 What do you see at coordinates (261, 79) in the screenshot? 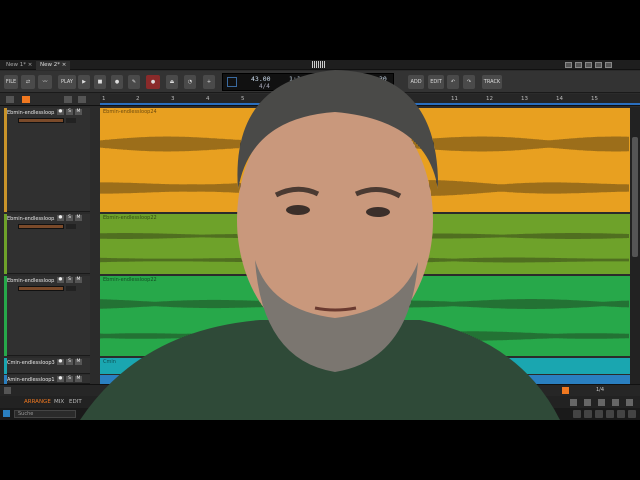
I see `tempo-value: 43.00` at bounding box center [261, 79].